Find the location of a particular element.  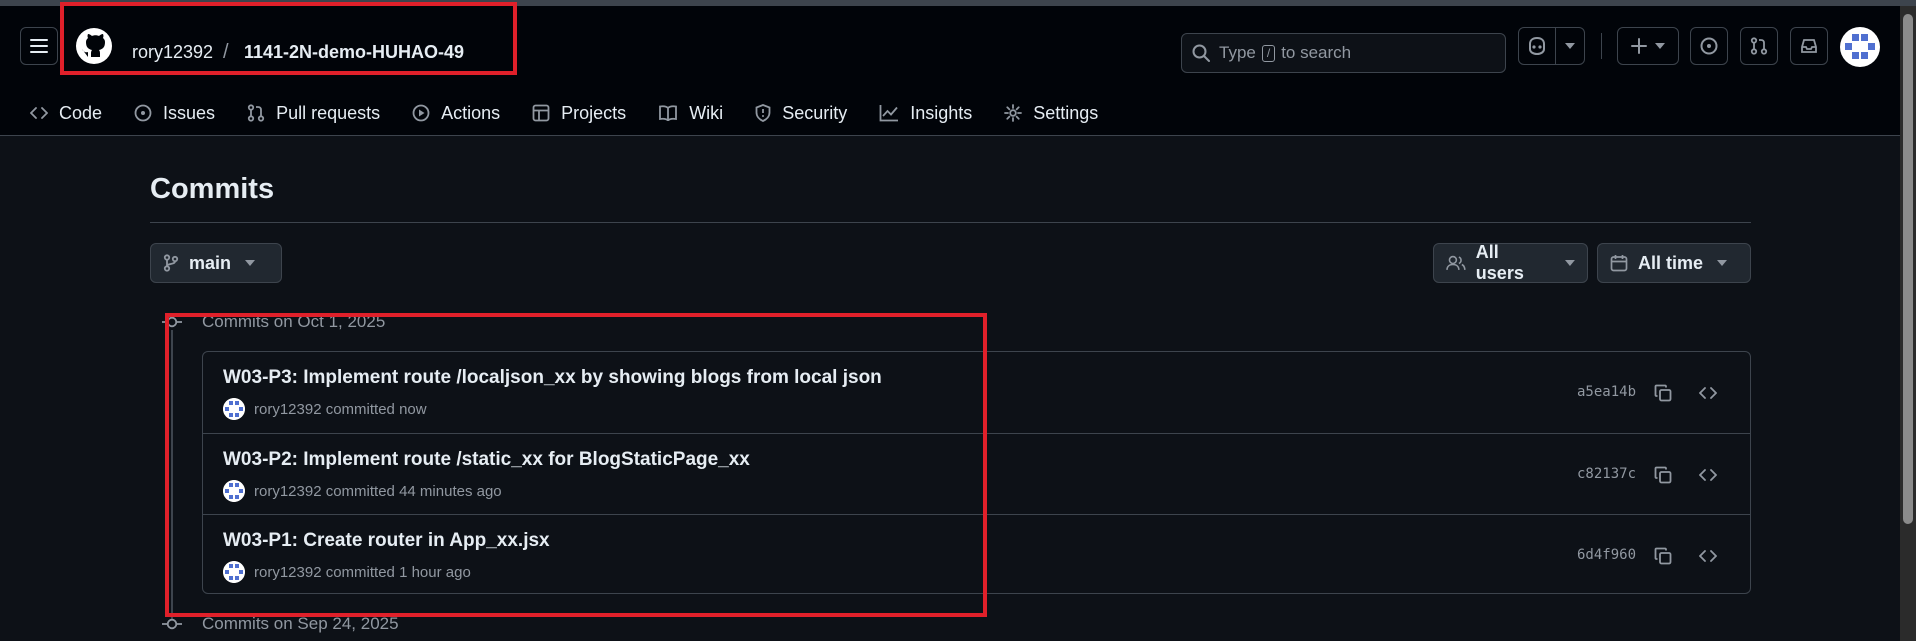

users-filter: All users is located at coordinates (1510, 262).